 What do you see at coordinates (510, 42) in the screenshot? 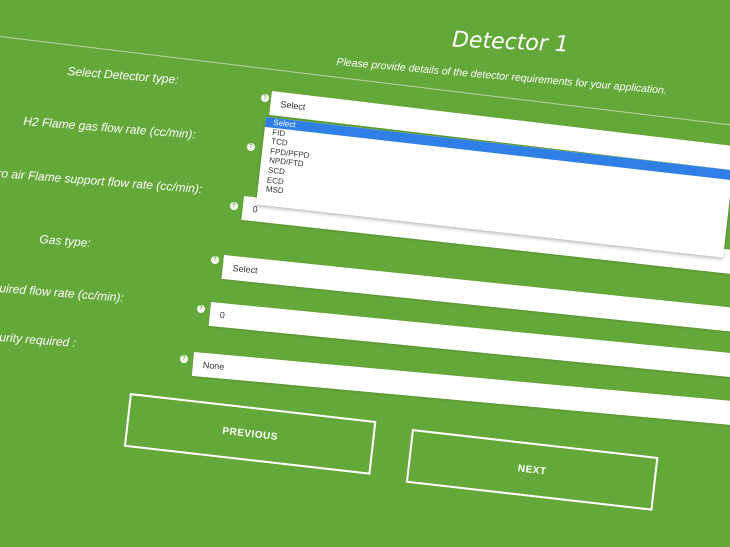
I see `page-title: Detector 1` at bounding box center [510, 42].